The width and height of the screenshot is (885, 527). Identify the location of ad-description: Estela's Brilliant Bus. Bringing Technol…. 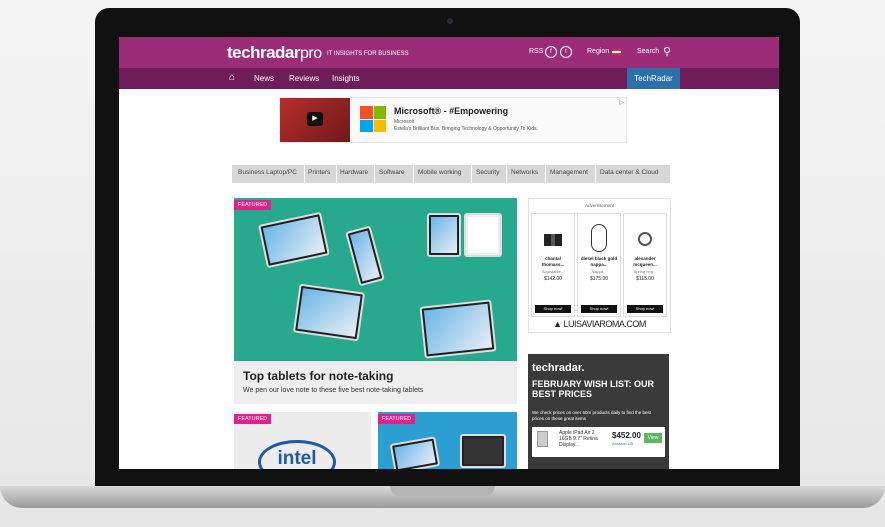
(466, 129).